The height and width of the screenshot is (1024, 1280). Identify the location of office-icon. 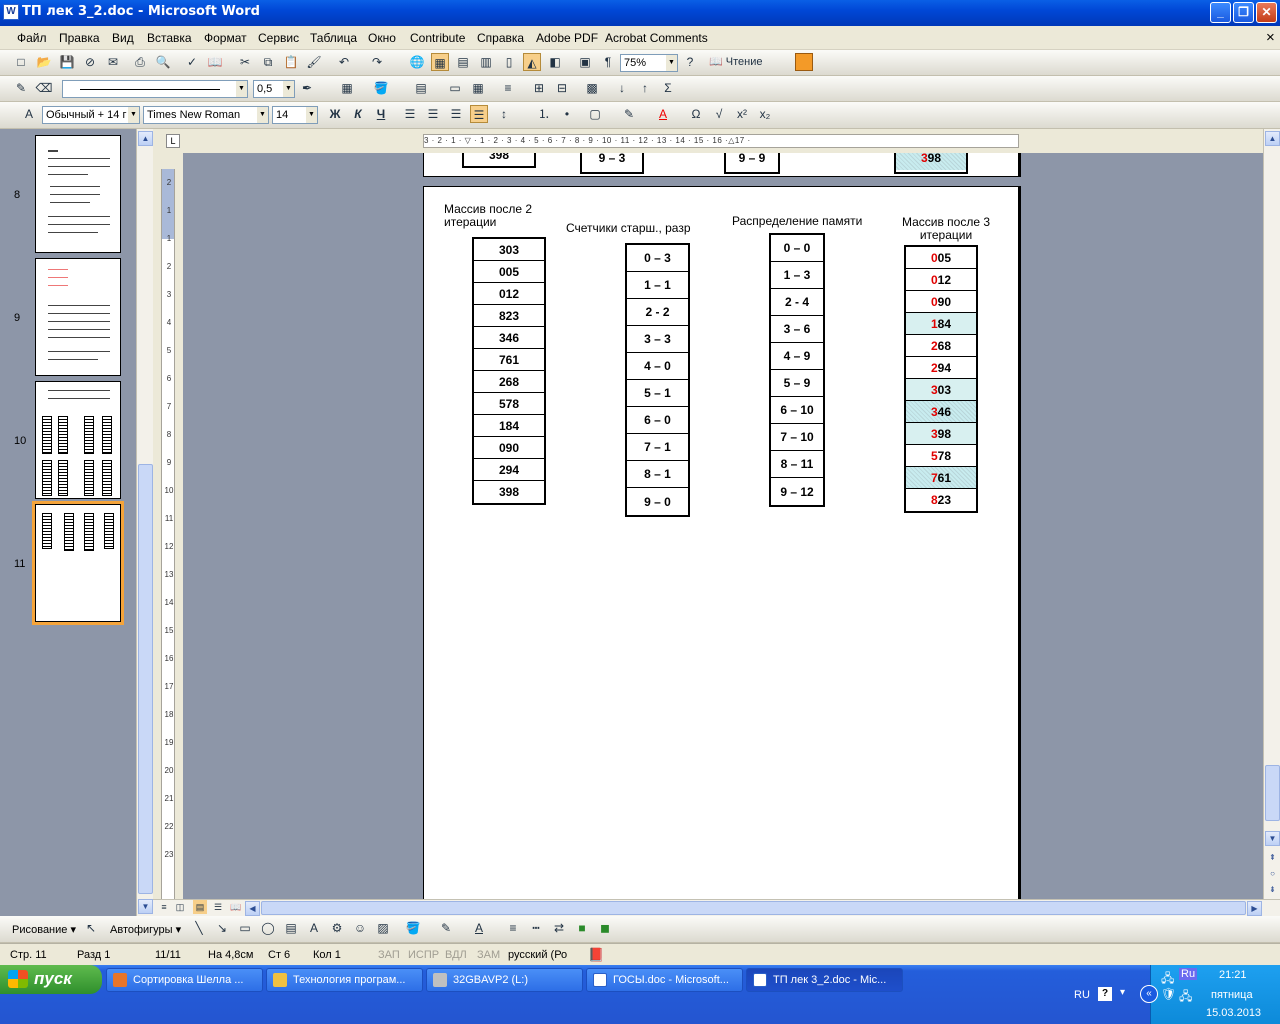
(804, 62).